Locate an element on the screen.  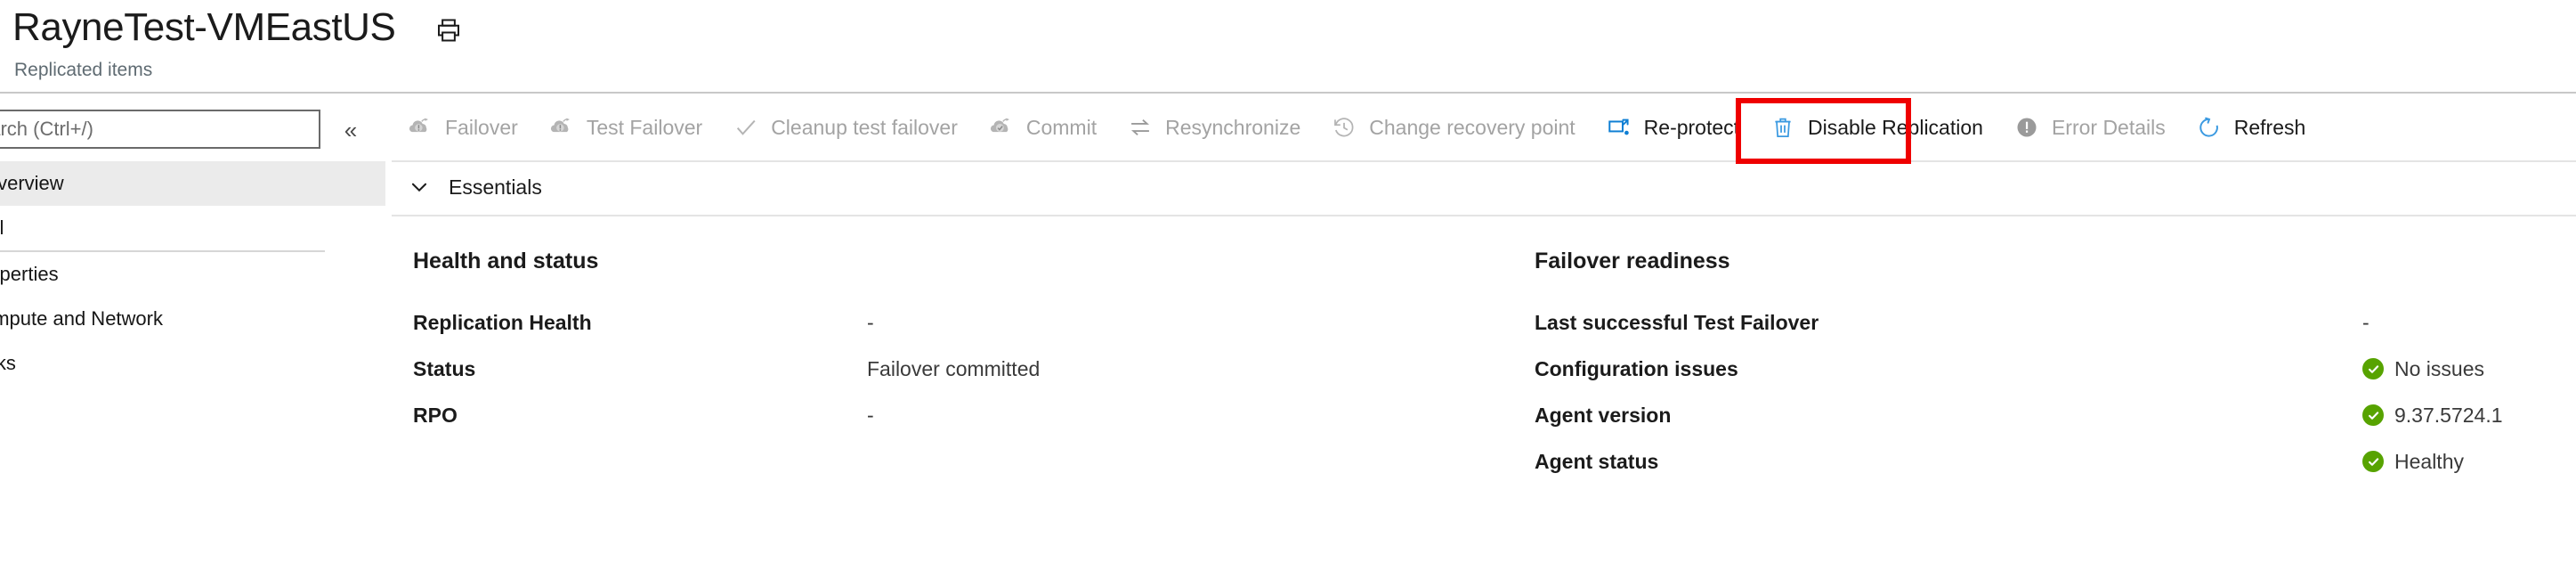
row-value-text: 9.37.5724.1 is located at coordinates (2449, 415).